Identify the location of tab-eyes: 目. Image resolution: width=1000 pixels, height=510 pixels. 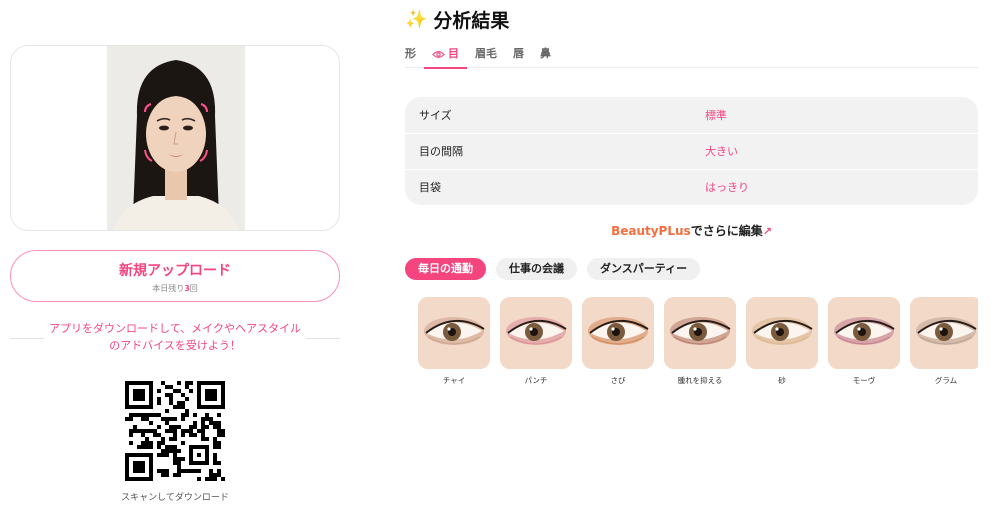
(445, 54).